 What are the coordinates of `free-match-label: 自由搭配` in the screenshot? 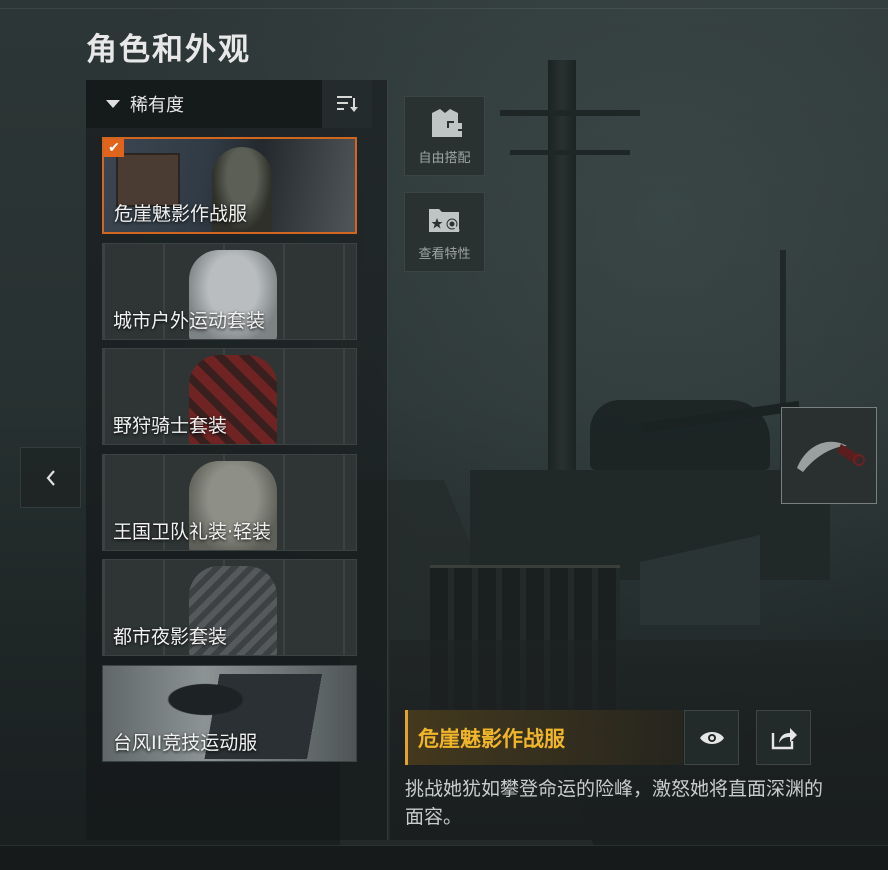 It's located at (444, 158).